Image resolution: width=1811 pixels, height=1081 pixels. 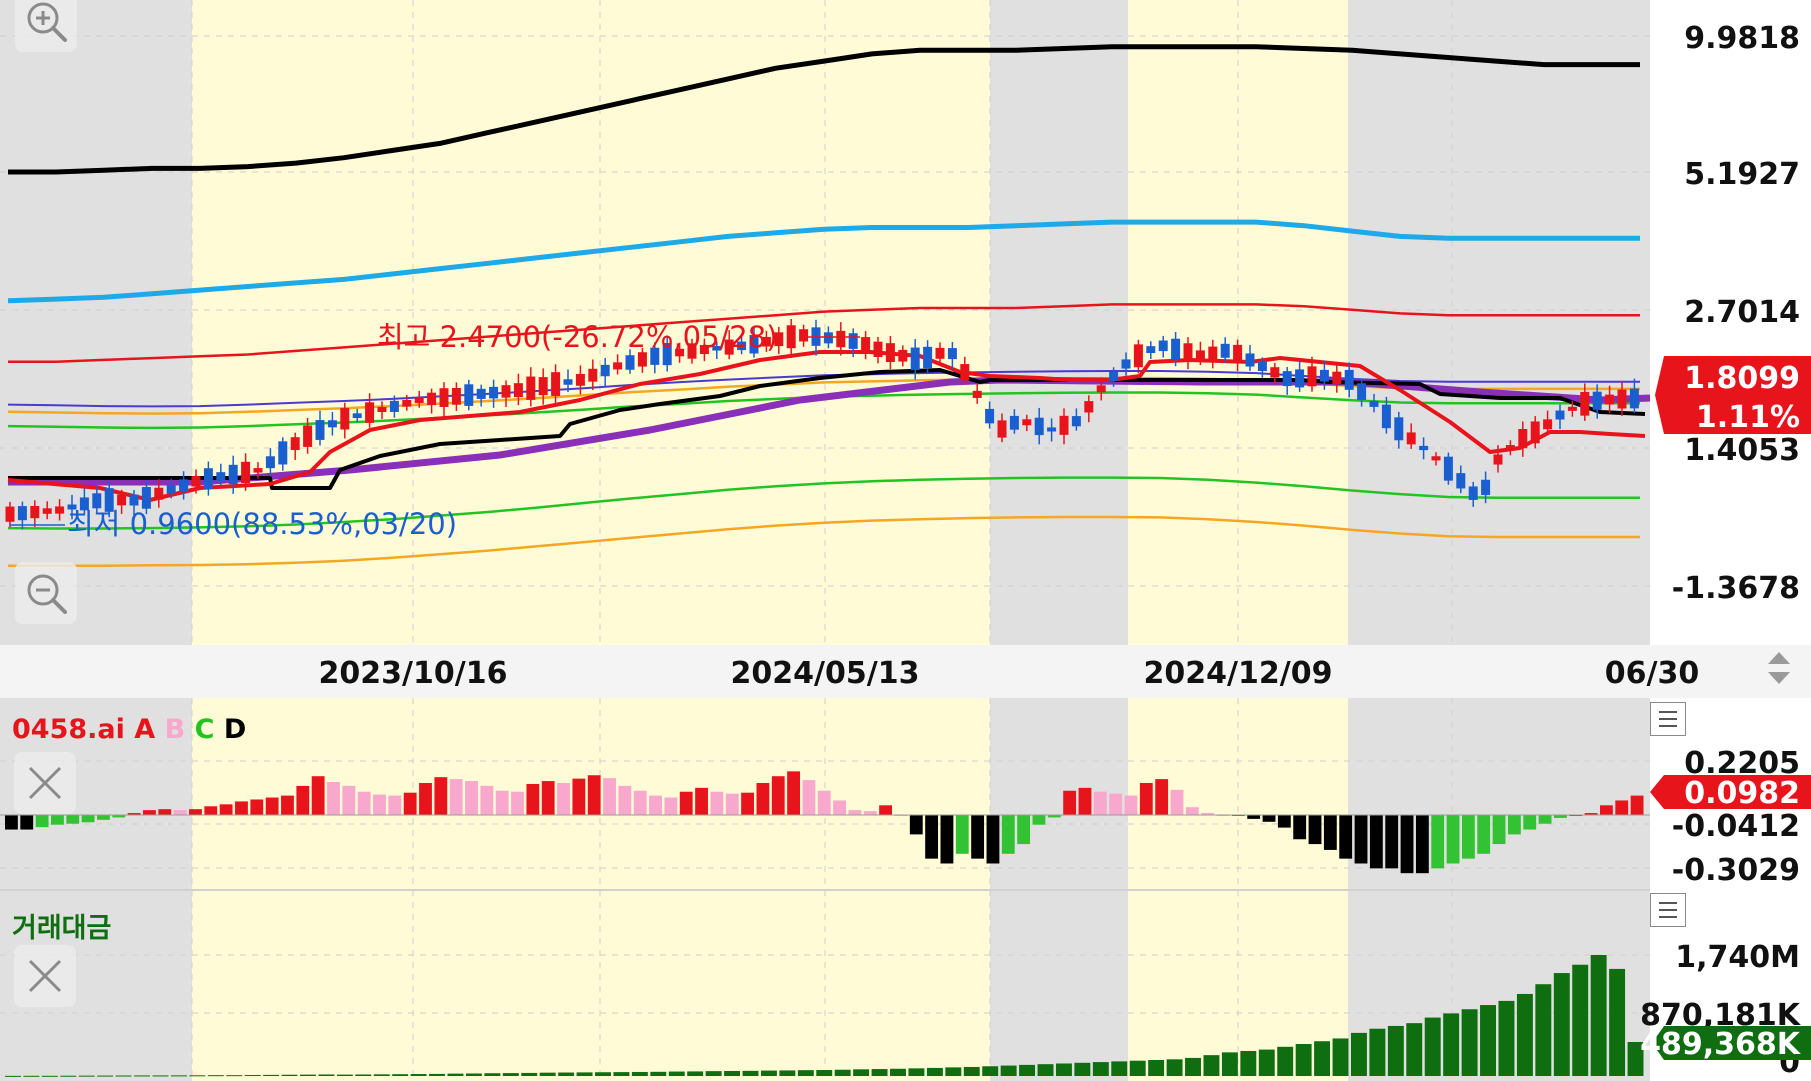 I want to click on y-tick-price-3: 1.4053, so click(x=1742, y=450).